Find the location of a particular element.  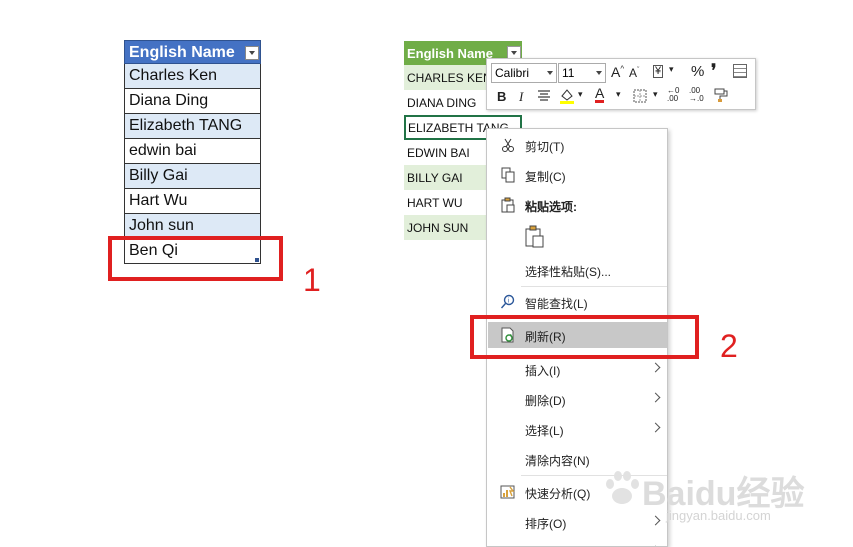

font-color-icon: A is located at coordinates (600, 94).